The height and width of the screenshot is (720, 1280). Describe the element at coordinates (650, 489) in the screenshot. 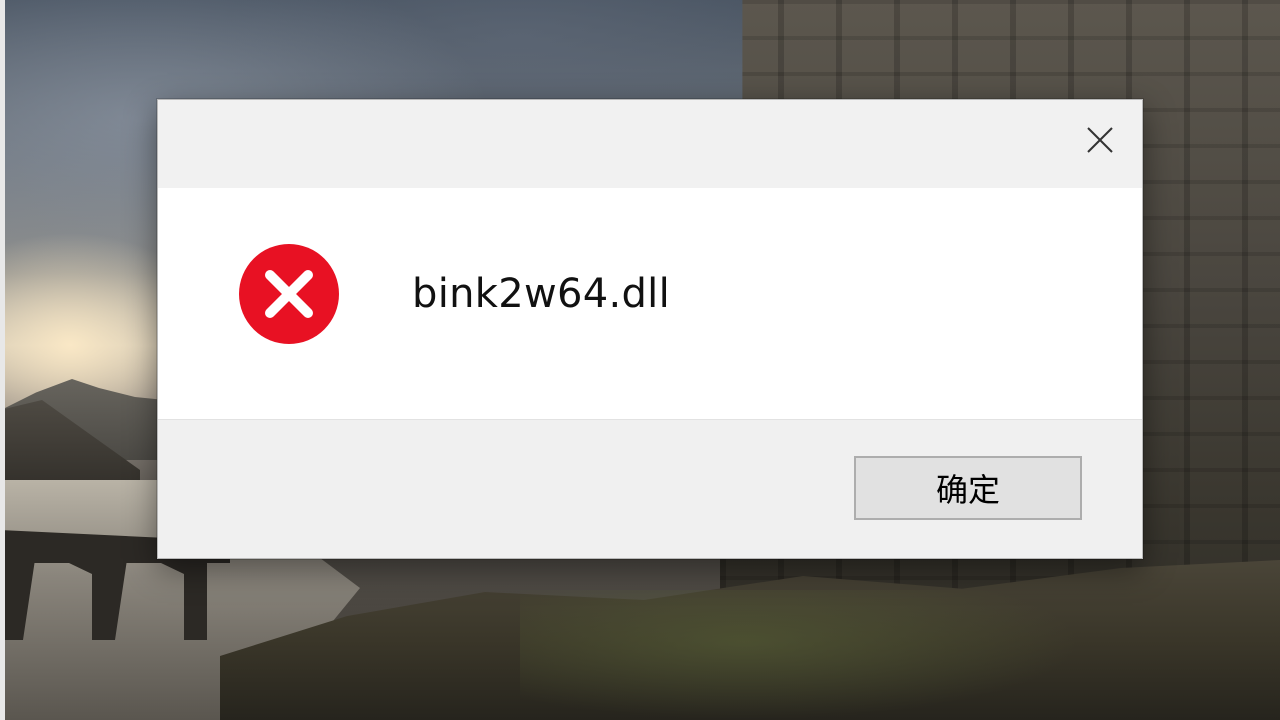

I see `dialog-footer: 确定` at that location.